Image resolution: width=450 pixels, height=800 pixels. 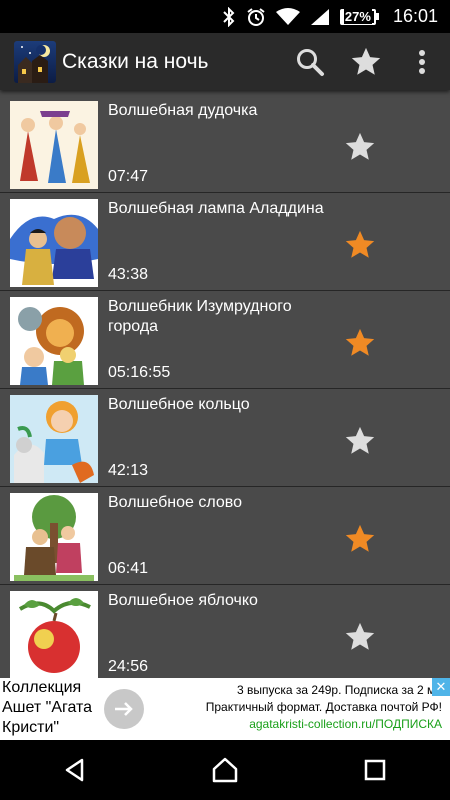 What do you see at coordinates (225, 536) in the screenshot?
I see `list-item: Волшебное слово 06:41` at bounding box center [225, 536].